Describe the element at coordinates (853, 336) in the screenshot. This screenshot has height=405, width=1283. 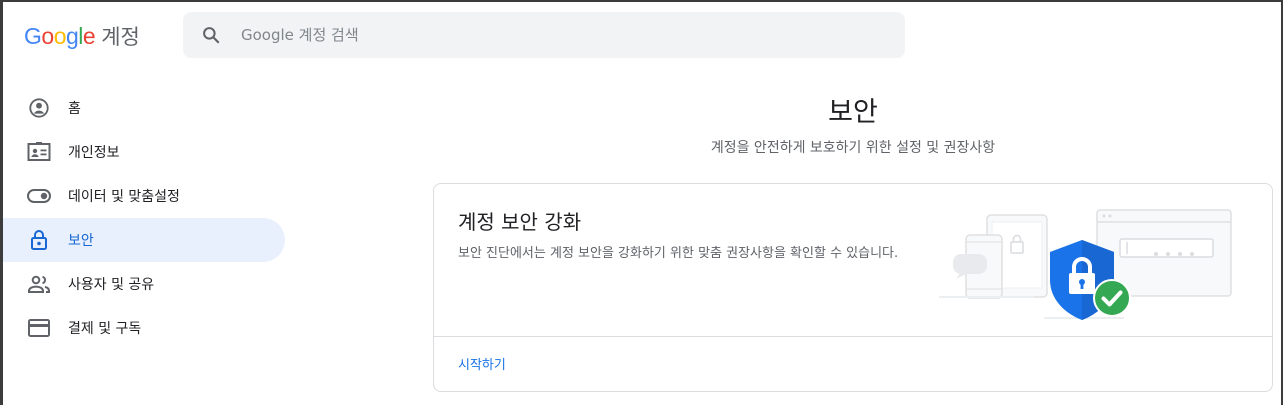
I see `card-divider` at that location.